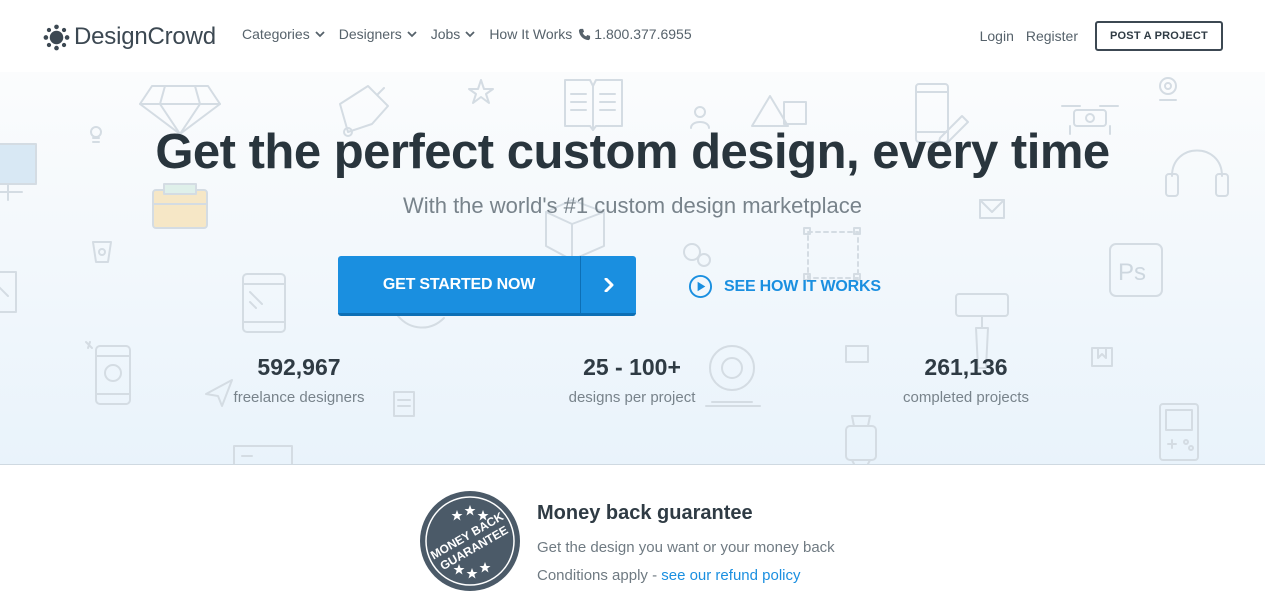  What do you see at coordinates (1168, 89) in the screenshot?
I see `webcam-small-icon` at bounding box center [1168, 89].